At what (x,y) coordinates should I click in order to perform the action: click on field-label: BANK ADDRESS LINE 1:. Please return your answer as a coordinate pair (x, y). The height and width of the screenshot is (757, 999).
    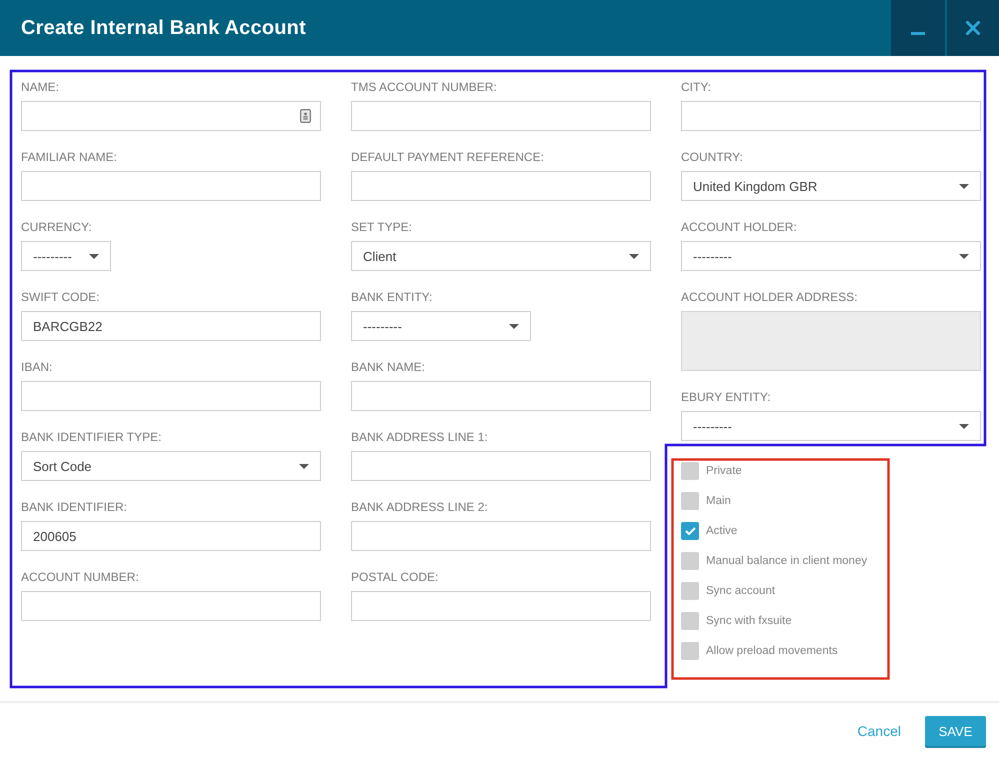
    Looking at the image, I should click on (419, 437).